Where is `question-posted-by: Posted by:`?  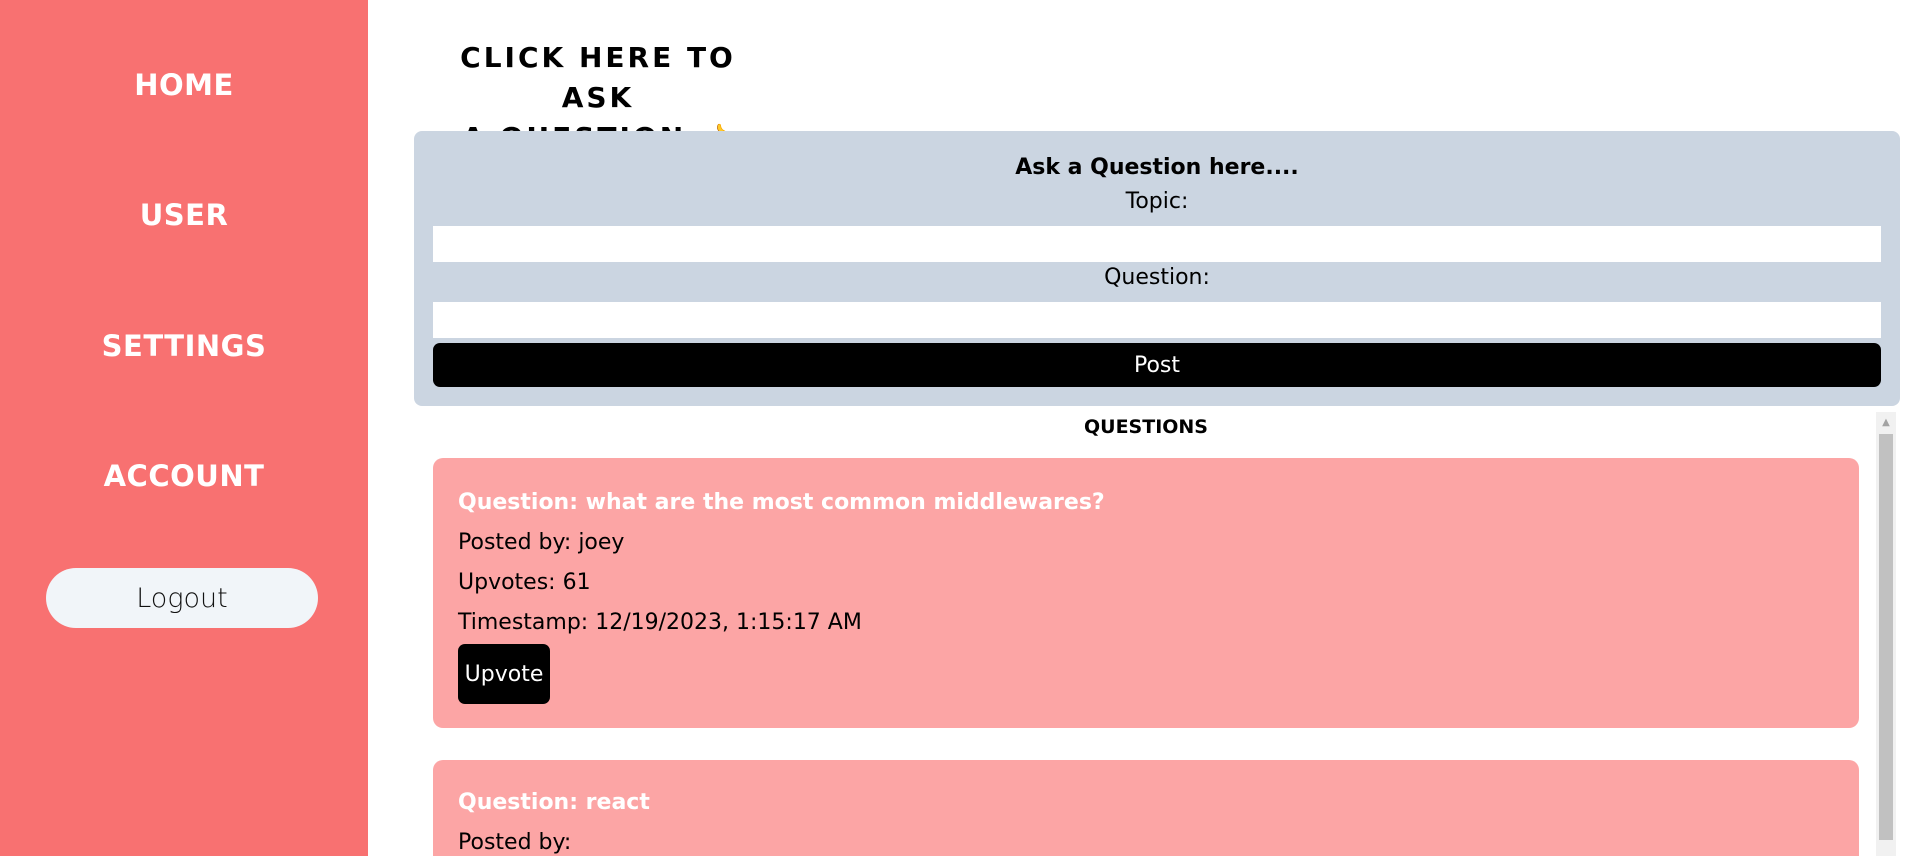 question-posted-by: Posted by: is located at coordinates (515, 842).